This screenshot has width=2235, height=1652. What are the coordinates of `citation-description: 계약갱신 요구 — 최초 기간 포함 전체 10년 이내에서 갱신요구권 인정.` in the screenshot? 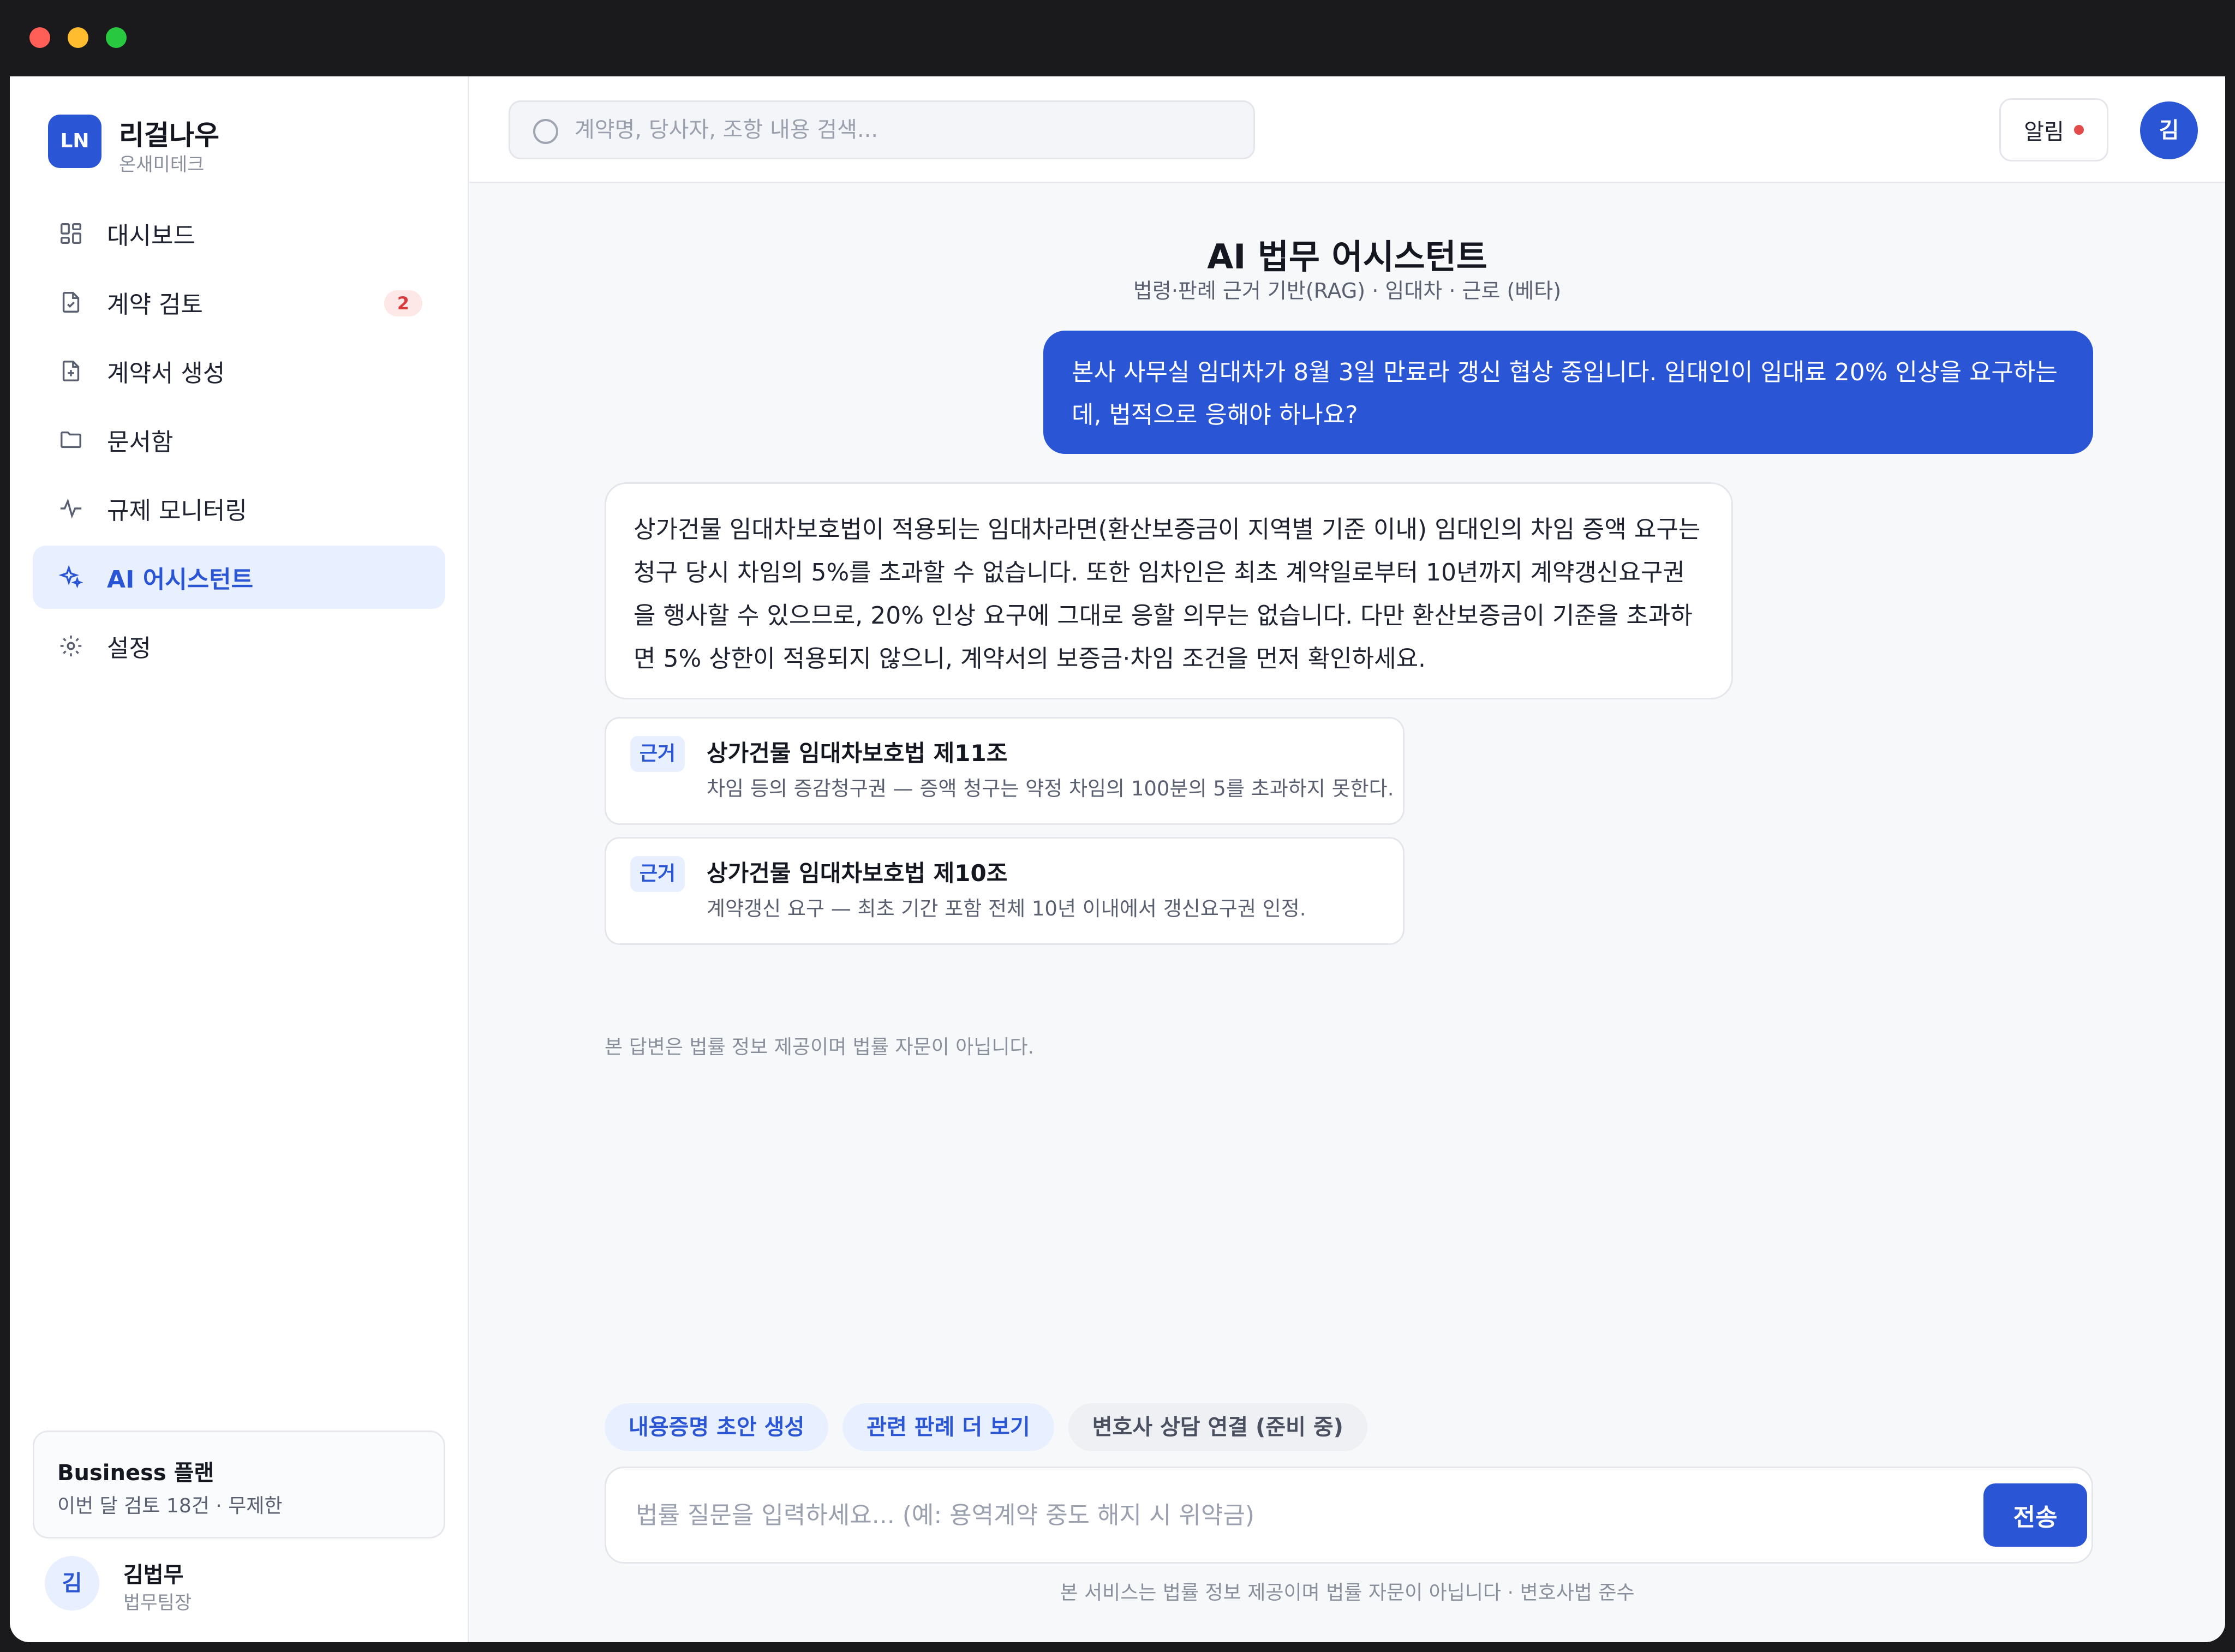 It's located at (1006, 908).